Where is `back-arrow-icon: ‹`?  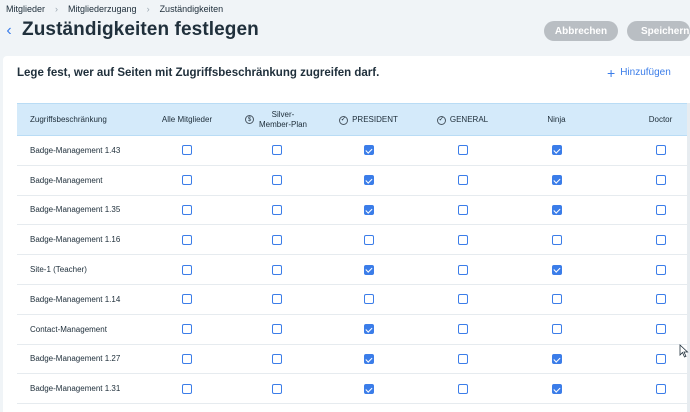 back-arrow-icon: ‹ is located at coordinates (9, 31).